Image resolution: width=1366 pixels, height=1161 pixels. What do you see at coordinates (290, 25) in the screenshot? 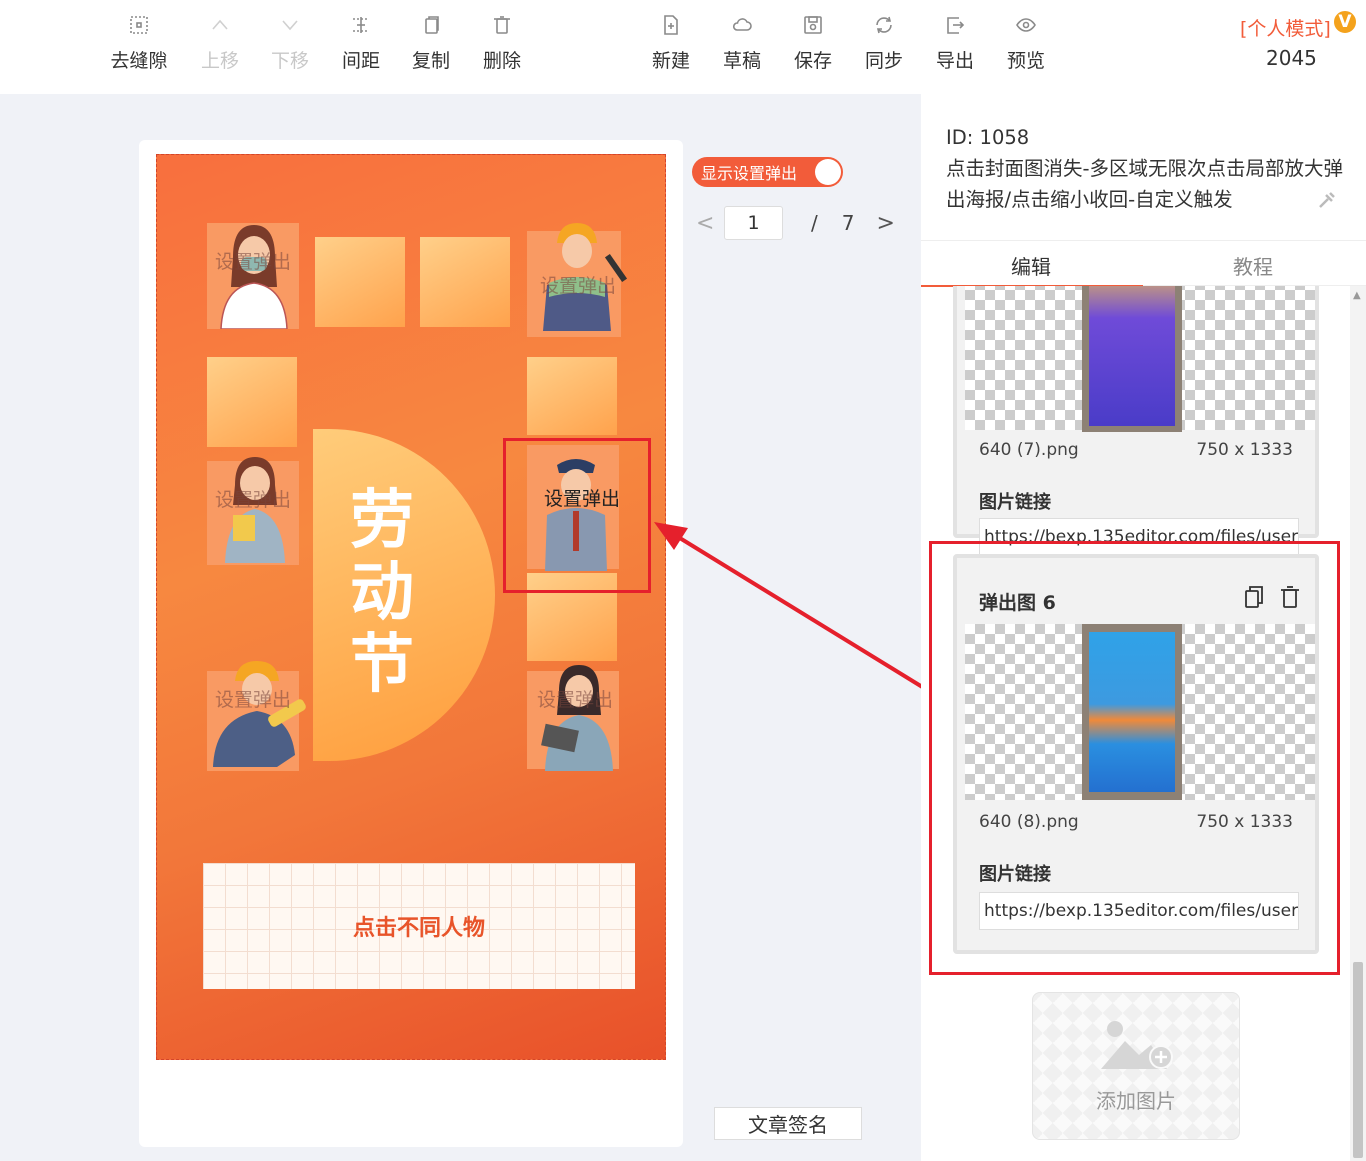
I see `chevron-down-icon` at bounding box center [290, 25].